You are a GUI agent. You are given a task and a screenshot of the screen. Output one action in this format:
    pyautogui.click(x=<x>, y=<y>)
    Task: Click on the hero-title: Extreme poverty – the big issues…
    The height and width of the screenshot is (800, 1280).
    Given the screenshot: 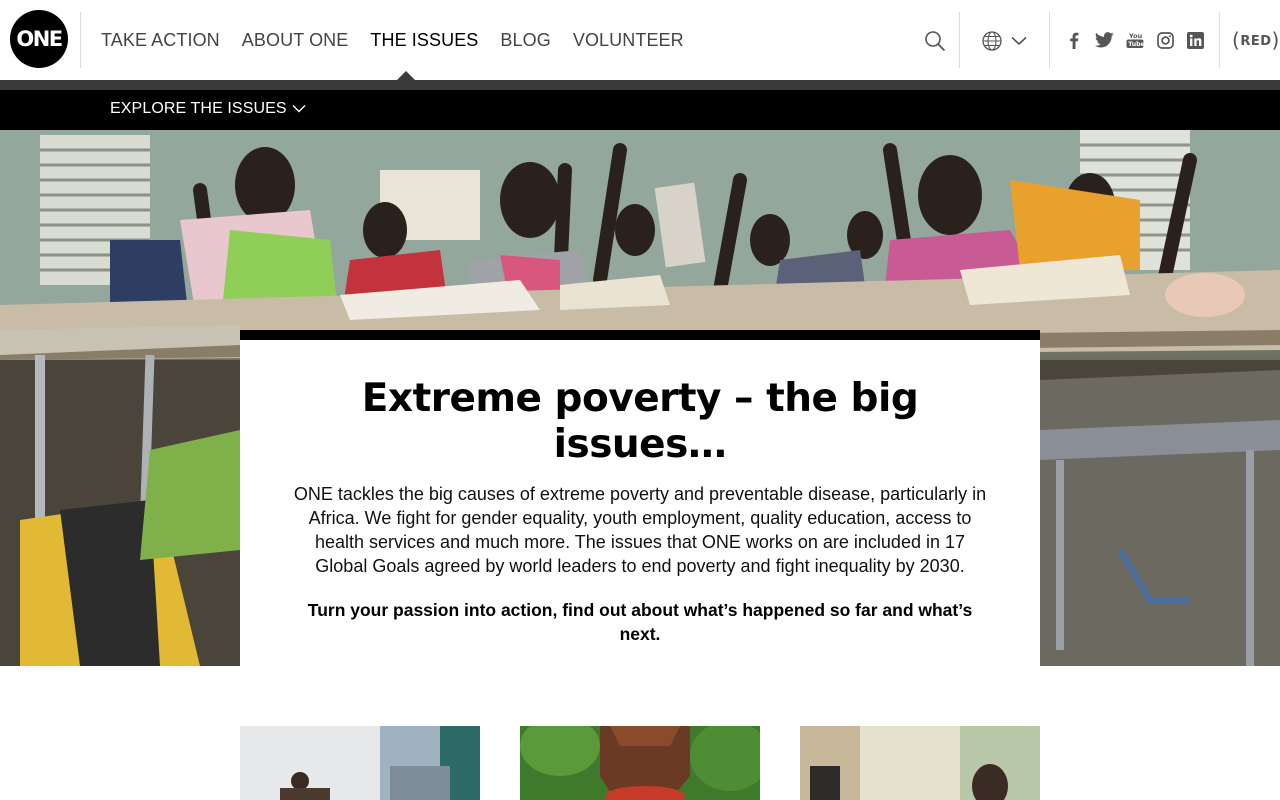 What is the action you would take?
    pyautogui.click(x=640, y=421)
    